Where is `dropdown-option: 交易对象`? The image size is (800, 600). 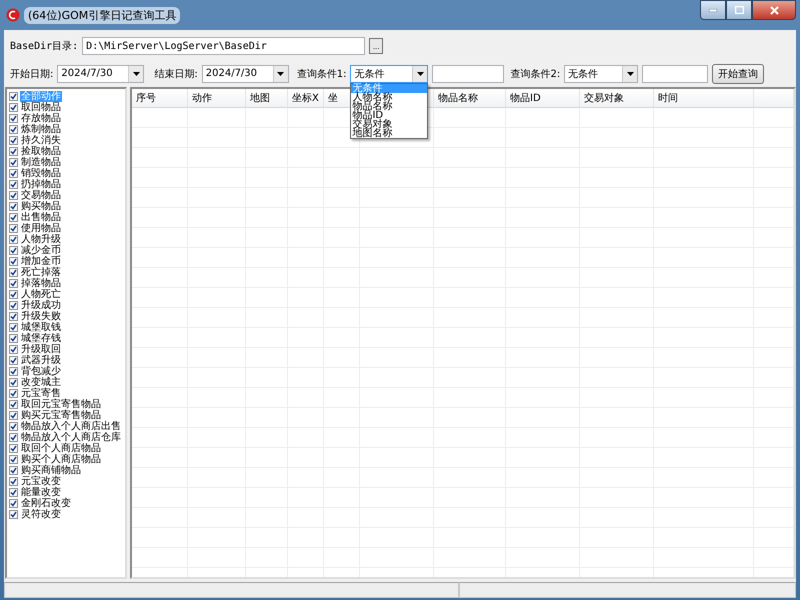 dropdown-option: 交易对象 is located at coordinates (389, 124).